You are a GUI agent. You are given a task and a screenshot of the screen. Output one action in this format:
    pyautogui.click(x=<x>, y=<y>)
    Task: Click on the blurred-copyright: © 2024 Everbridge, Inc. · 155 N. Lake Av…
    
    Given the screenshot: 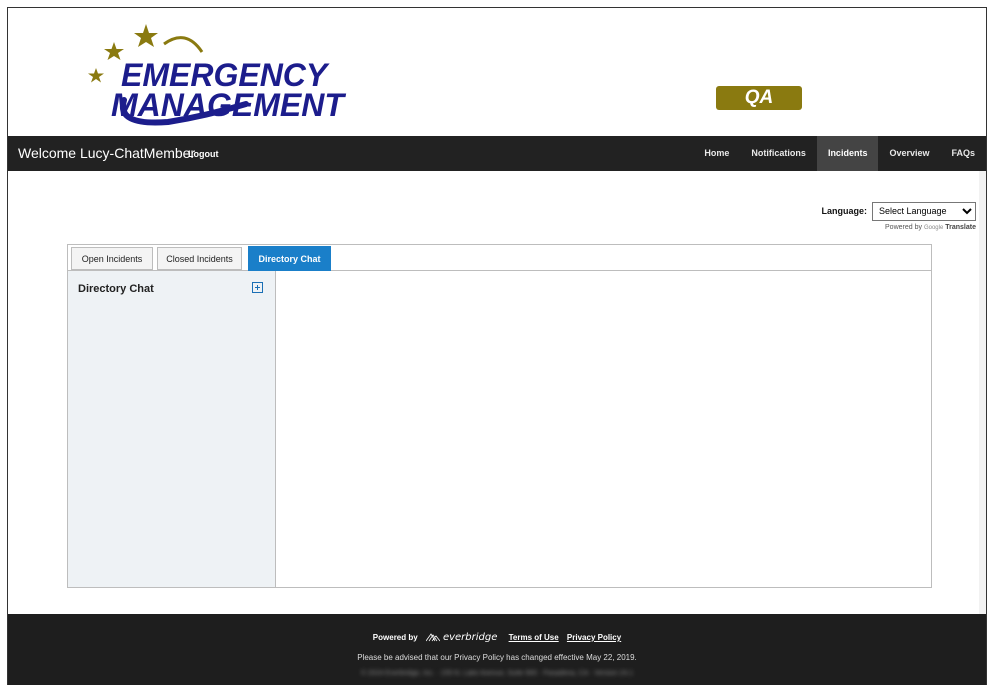 What is the action you would take?
    pyautogui.click(x=497, y=673)
    